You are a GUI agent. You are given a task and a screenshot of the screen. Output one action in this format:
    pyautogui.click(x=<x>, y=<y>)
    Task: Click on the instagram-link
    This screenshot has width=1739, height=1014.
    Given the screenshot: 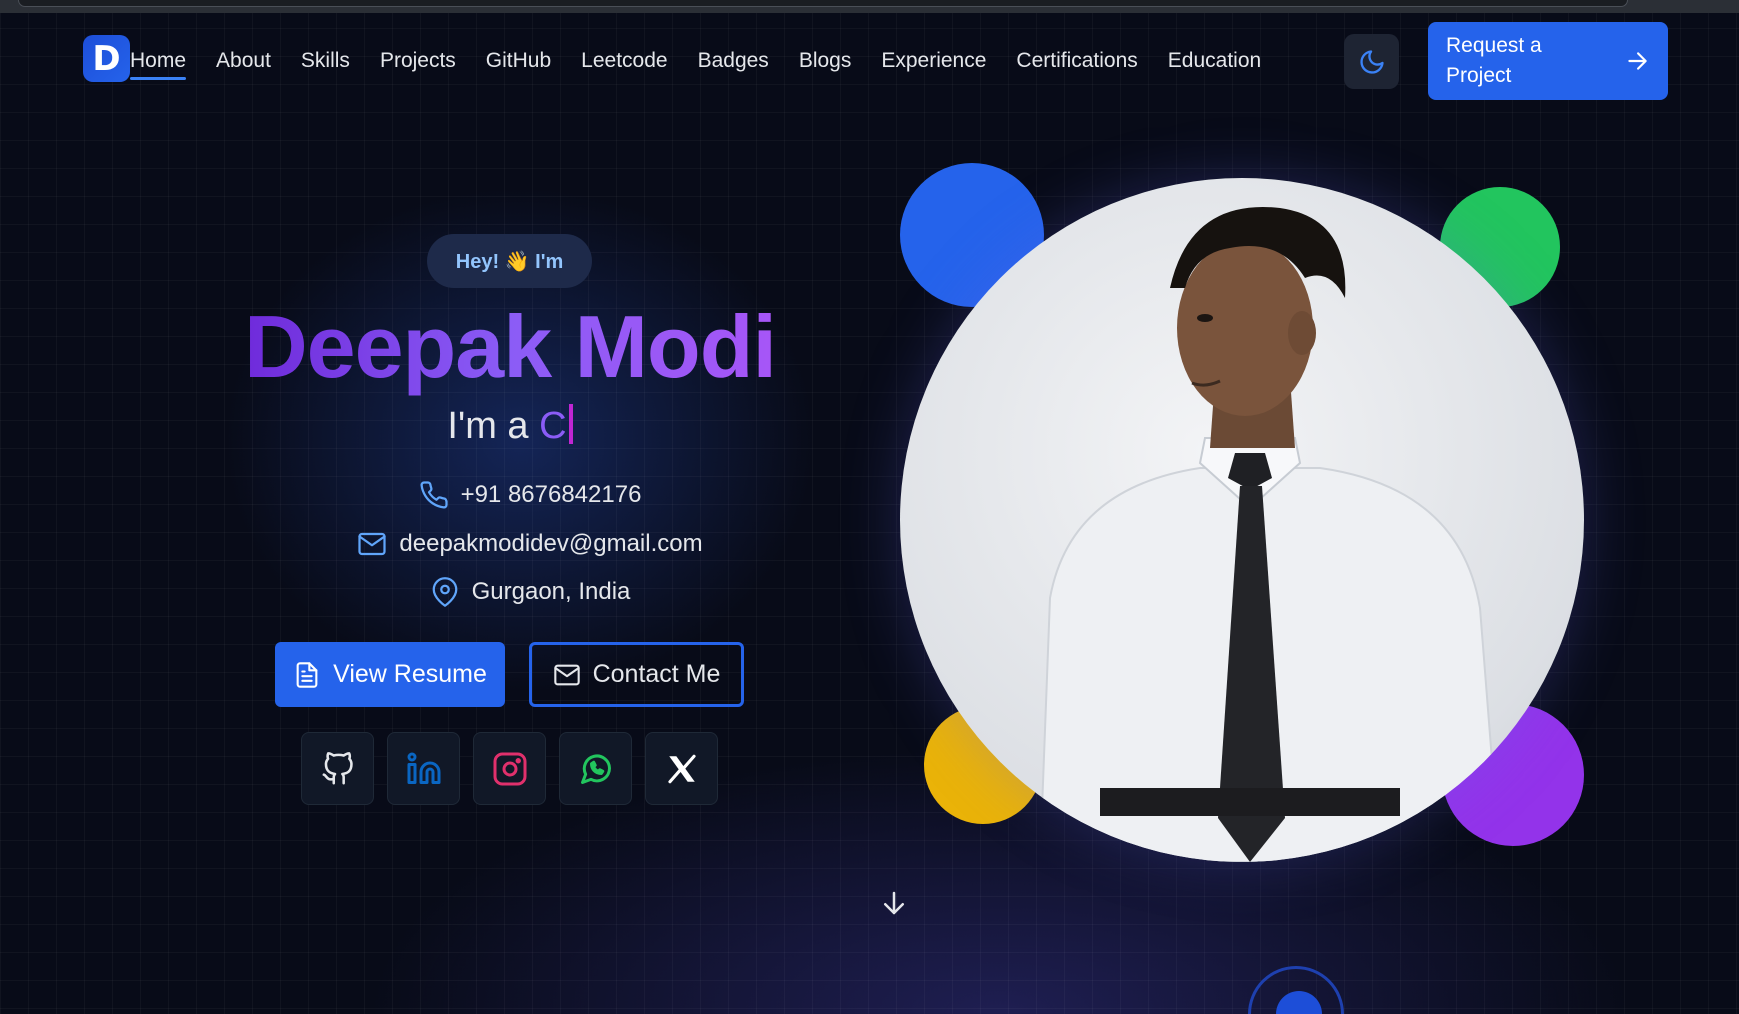 What is the action you would take?
    pyautogui.click(x=509, y=768)
    